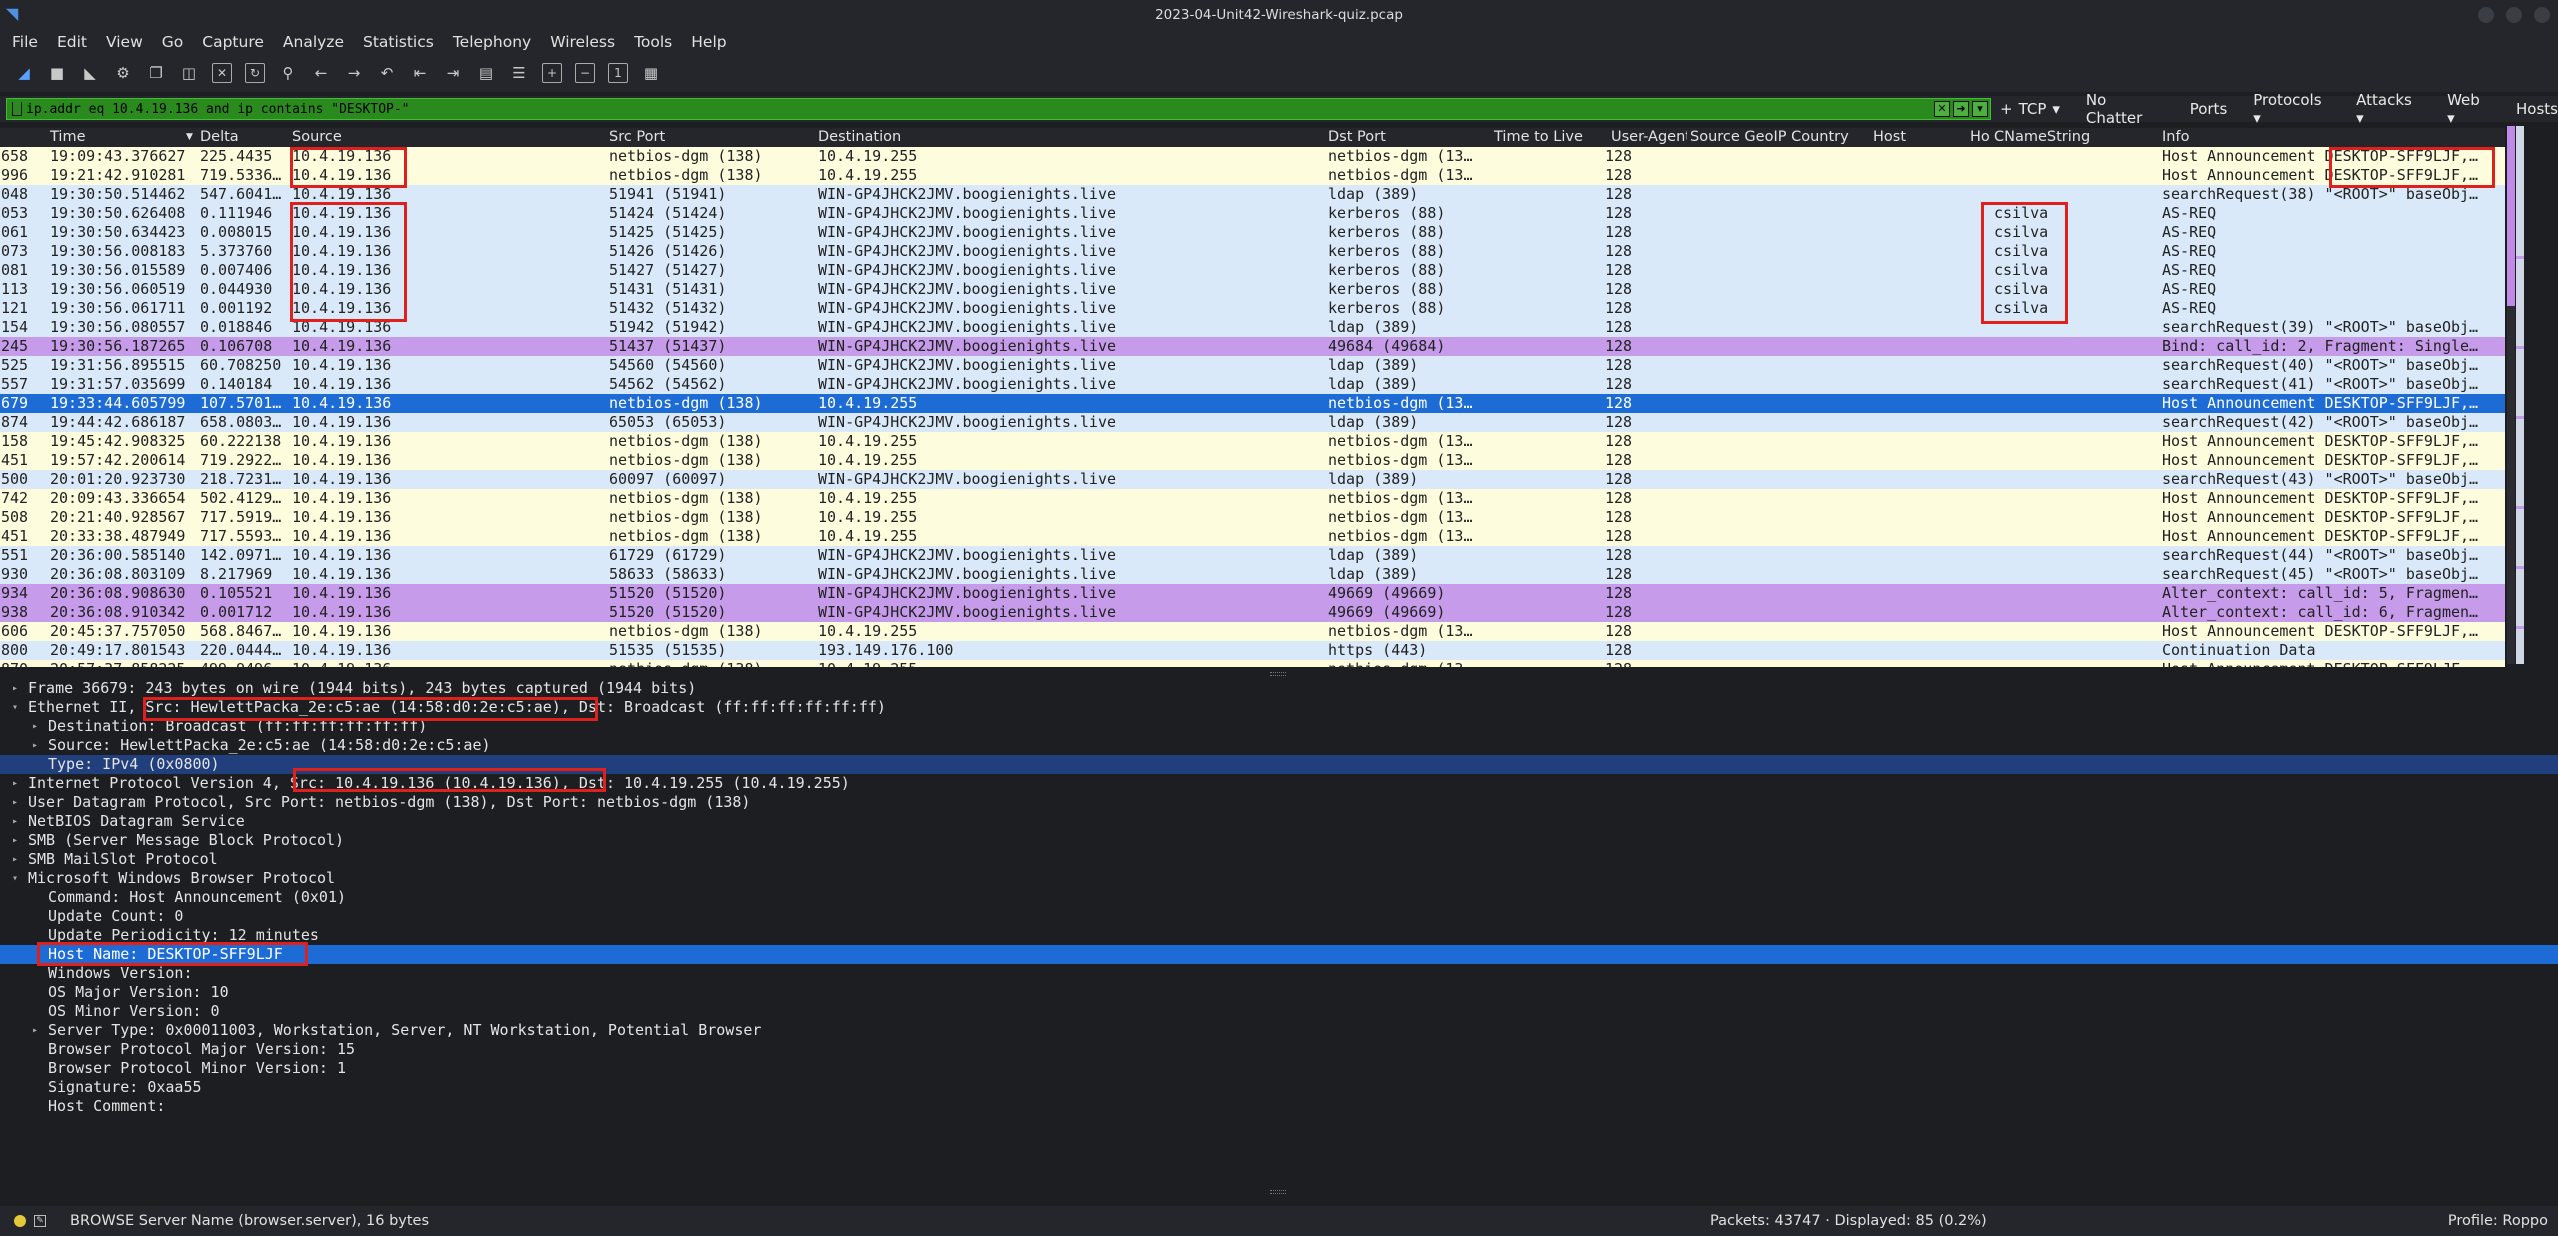 The height and width of the screenshot is (1236, 2558). What do you see at coordinates (1961, 109) in the screenshot?
I see `apply-filter-arrow-icon: ➜` at bounding box center [1961, 109].